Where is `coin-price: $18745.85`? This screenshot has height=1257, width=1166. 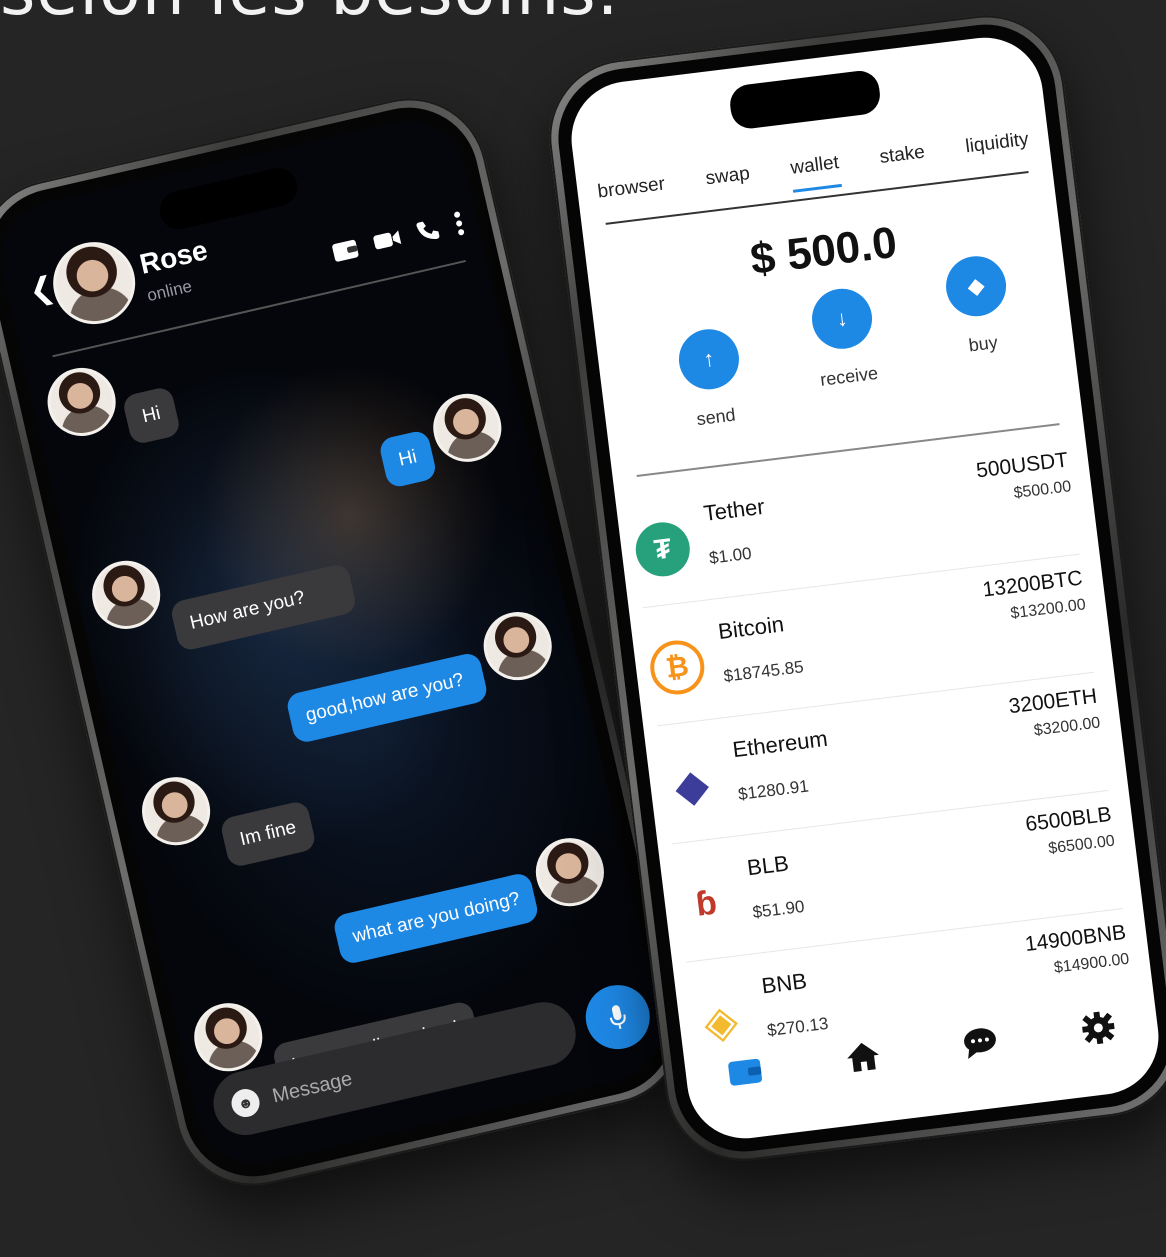
coin-price: $18745.85 is located at coordinates (763, 671).